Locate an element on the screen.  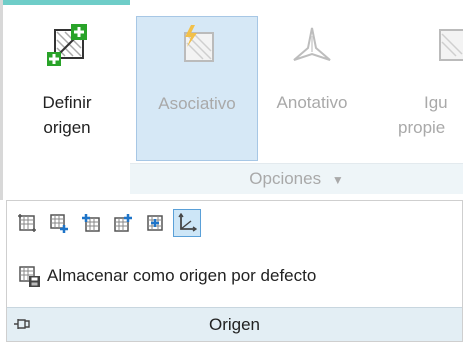
origin-axes-icon is located at coordinates (187, 222).